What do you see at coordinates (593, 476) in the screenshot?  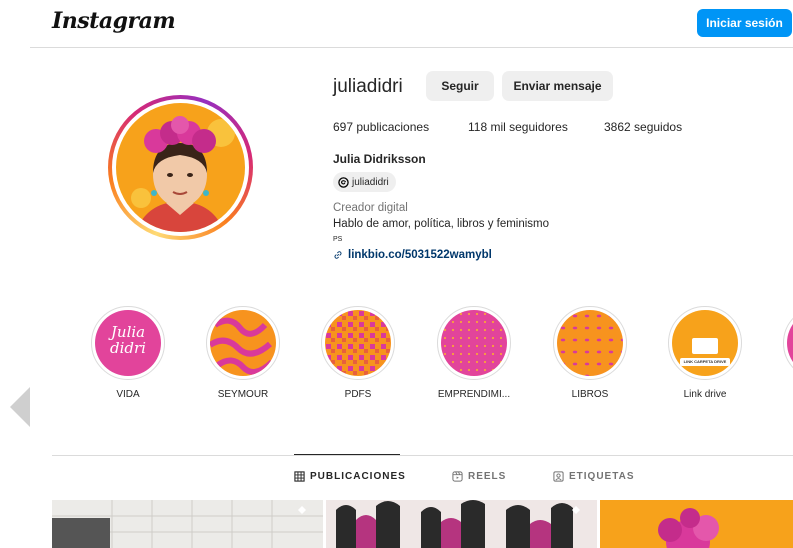 I see `tab-etiquetas: ETIQUETAS` at bounding box center [593, 476].